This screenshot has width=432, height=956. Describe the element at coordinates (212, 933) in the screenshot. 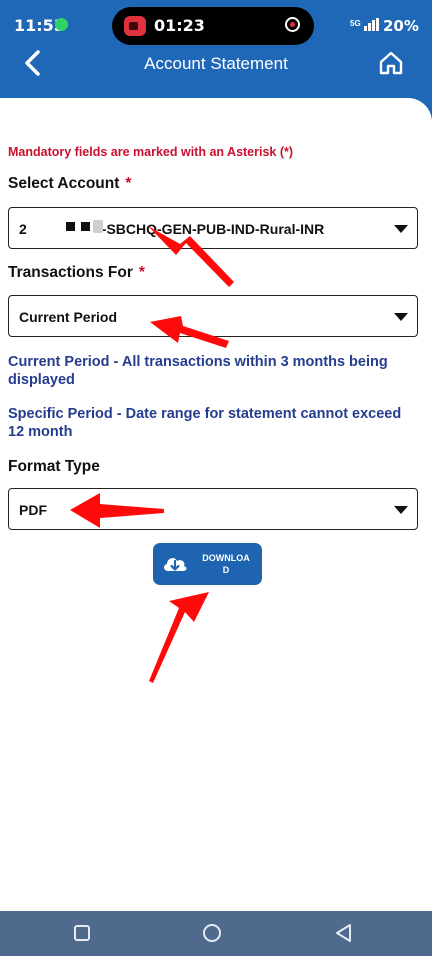

I see `circle-icon` at that location.